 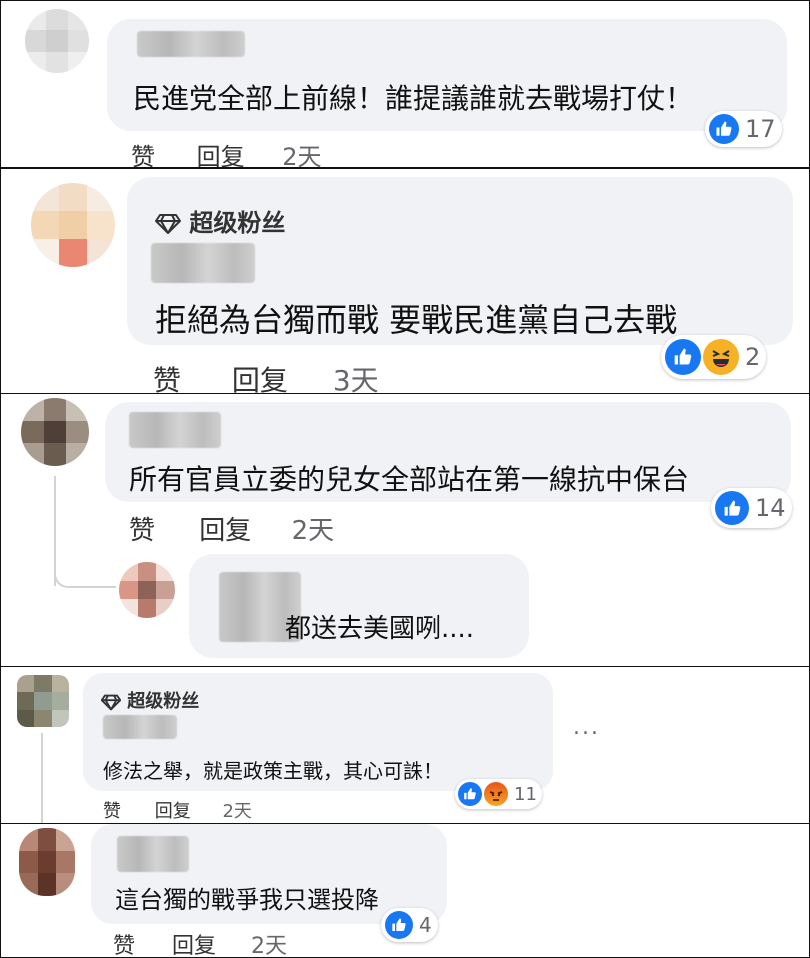 What do you see at coordinates (413, 98) in the screenshot?
I see `comment-text: 民進党全部上前線！誰提議誰就去戰場打仗！` at bounding box center [413, 98].